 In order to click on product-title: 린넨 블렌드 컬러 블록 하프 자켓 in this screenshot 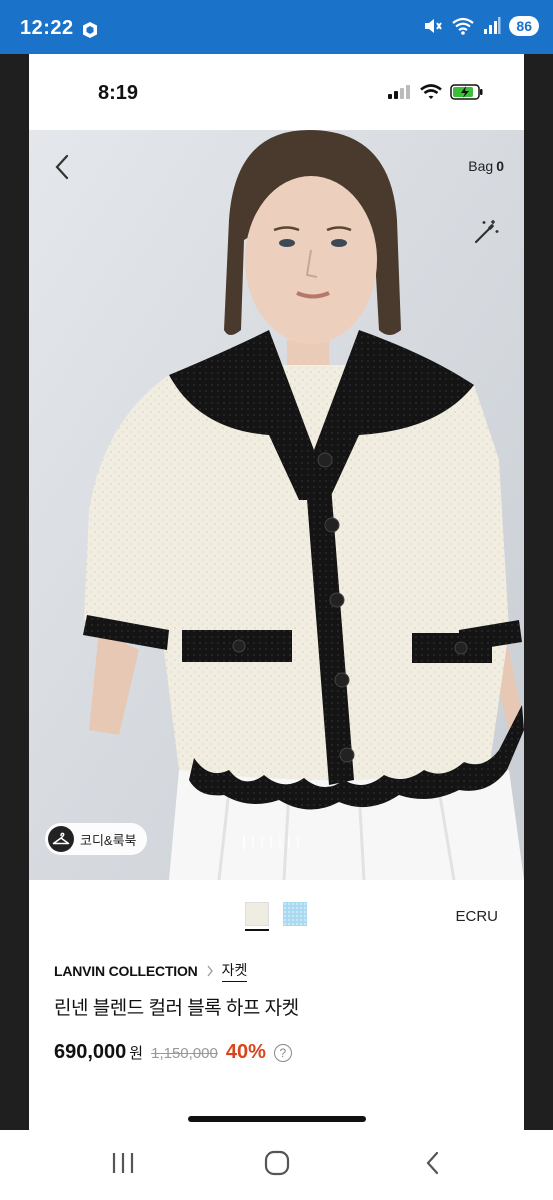, I will do `click(176, 1008)`.